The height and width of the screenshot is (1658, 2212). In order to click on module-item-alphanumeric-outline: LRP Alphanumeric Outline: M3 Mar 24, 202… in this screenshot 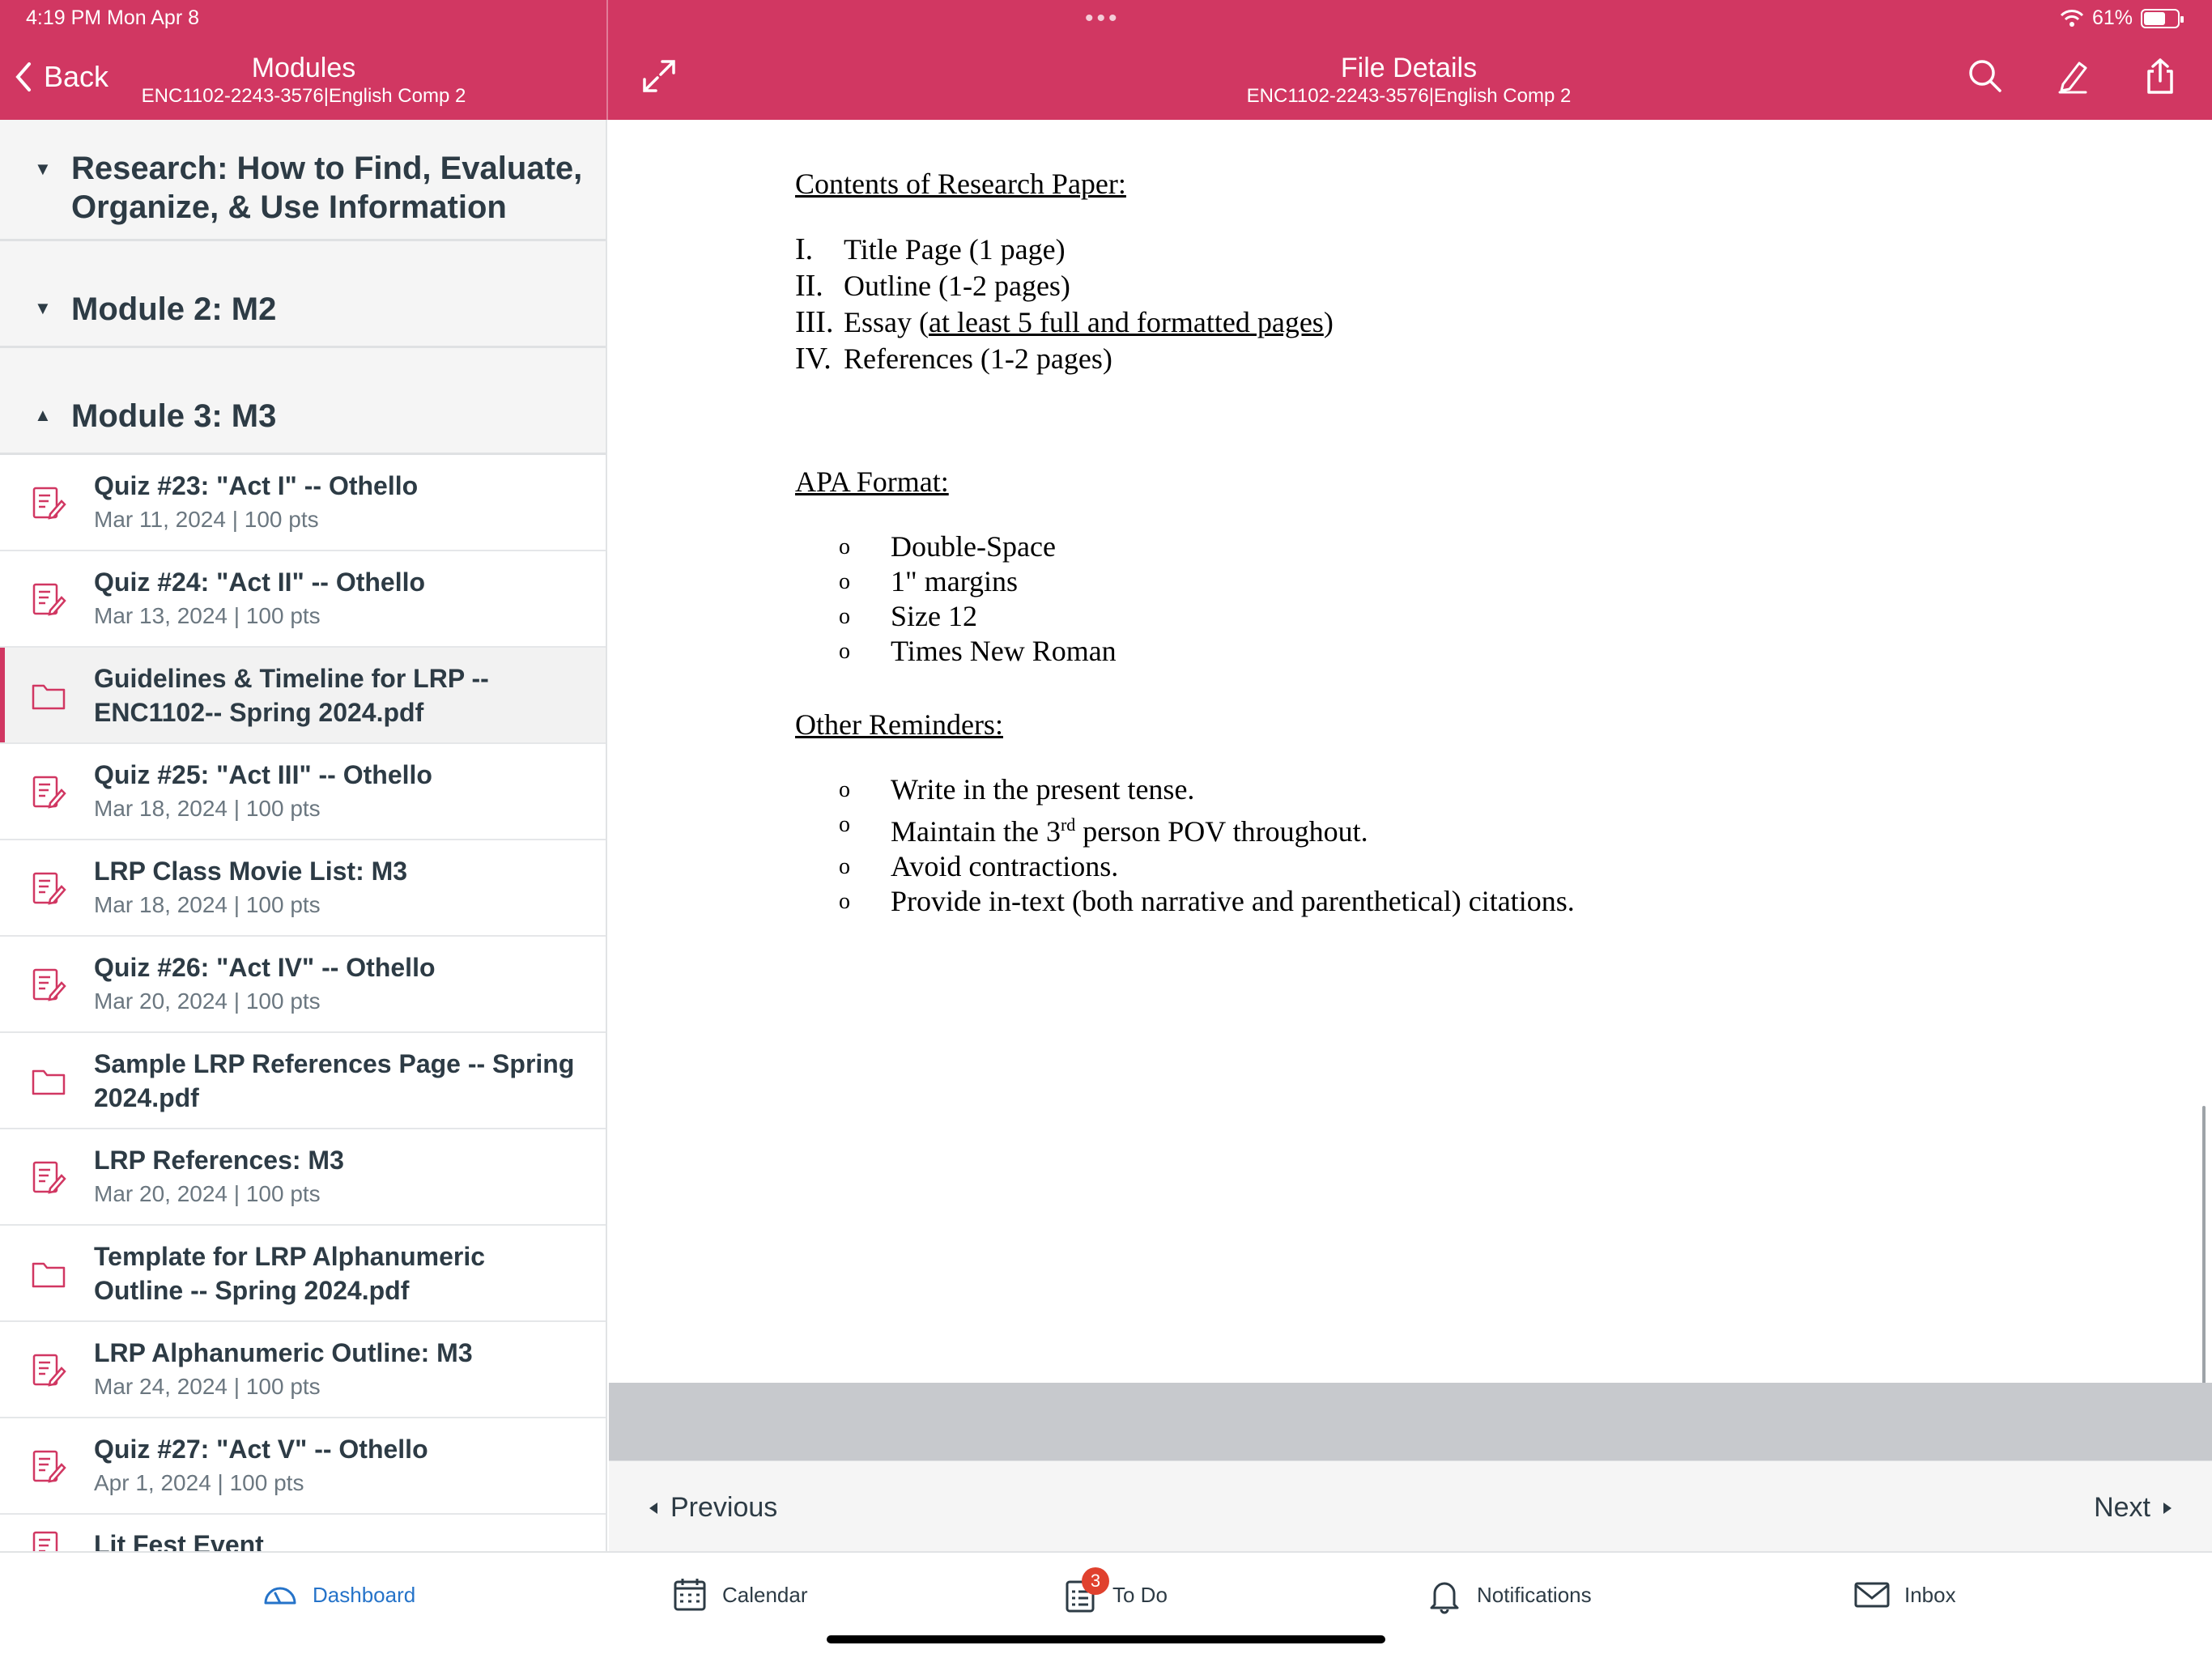, I will do `click(303, 1370)`.